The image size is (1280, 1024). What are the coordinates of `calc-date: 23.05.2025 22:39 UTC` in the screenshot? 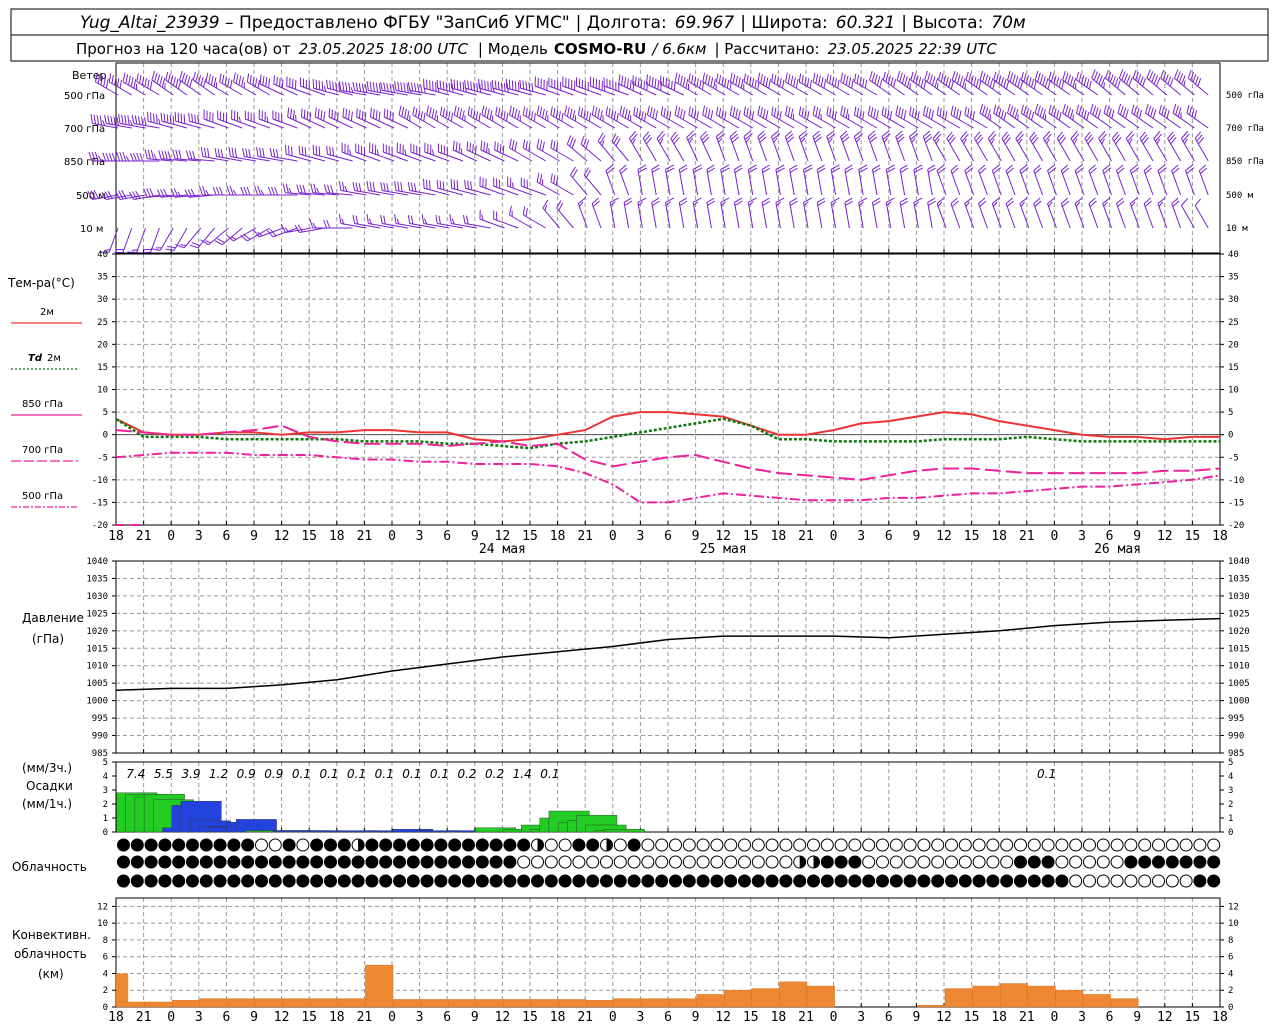 It's located at (913, 49).